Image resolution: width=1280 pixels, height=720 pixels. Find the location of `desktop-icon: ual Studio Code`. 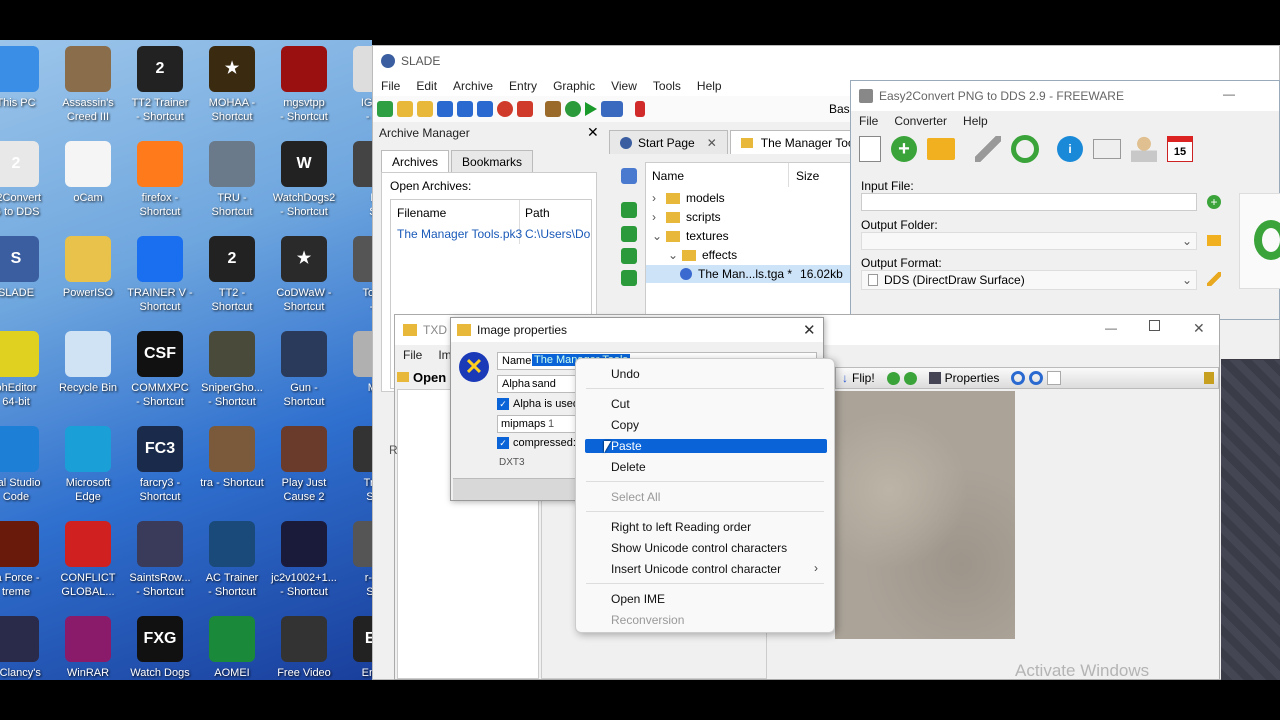

desktop-icon: ual Studio Code is located at coordinates (26, 465).